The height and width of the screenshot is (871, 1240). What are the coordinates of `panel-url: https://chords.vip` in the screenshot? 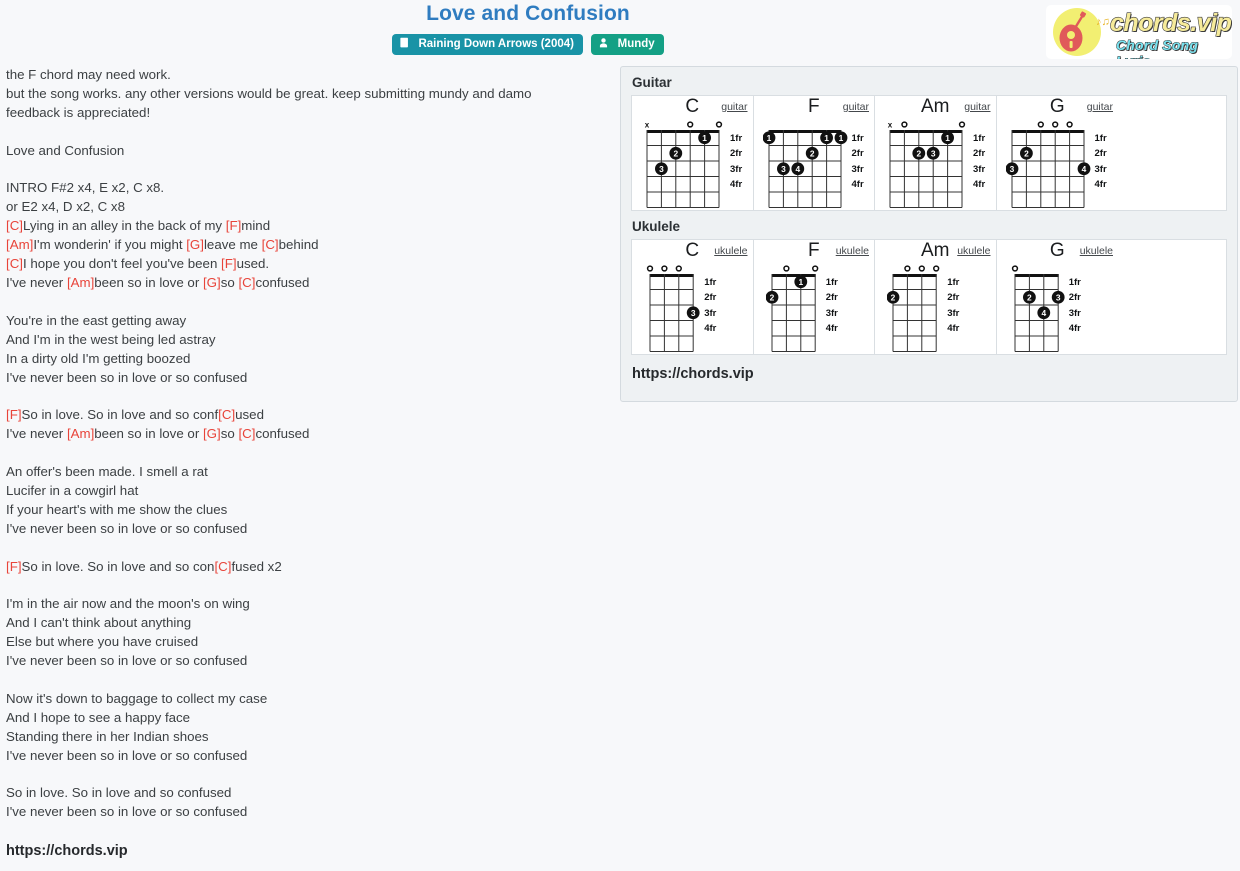 It's located at (929, 368).